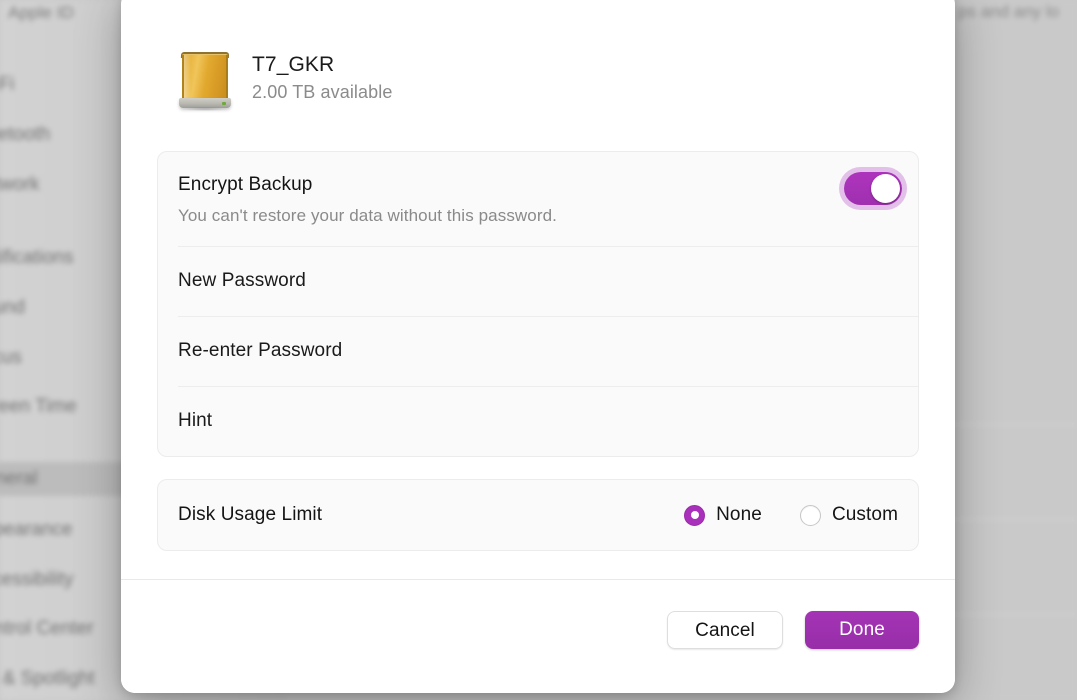 Image resolution: width=1077 pixels, height=700 pixels. I want to click on toggle-knob, so click(885, 188).